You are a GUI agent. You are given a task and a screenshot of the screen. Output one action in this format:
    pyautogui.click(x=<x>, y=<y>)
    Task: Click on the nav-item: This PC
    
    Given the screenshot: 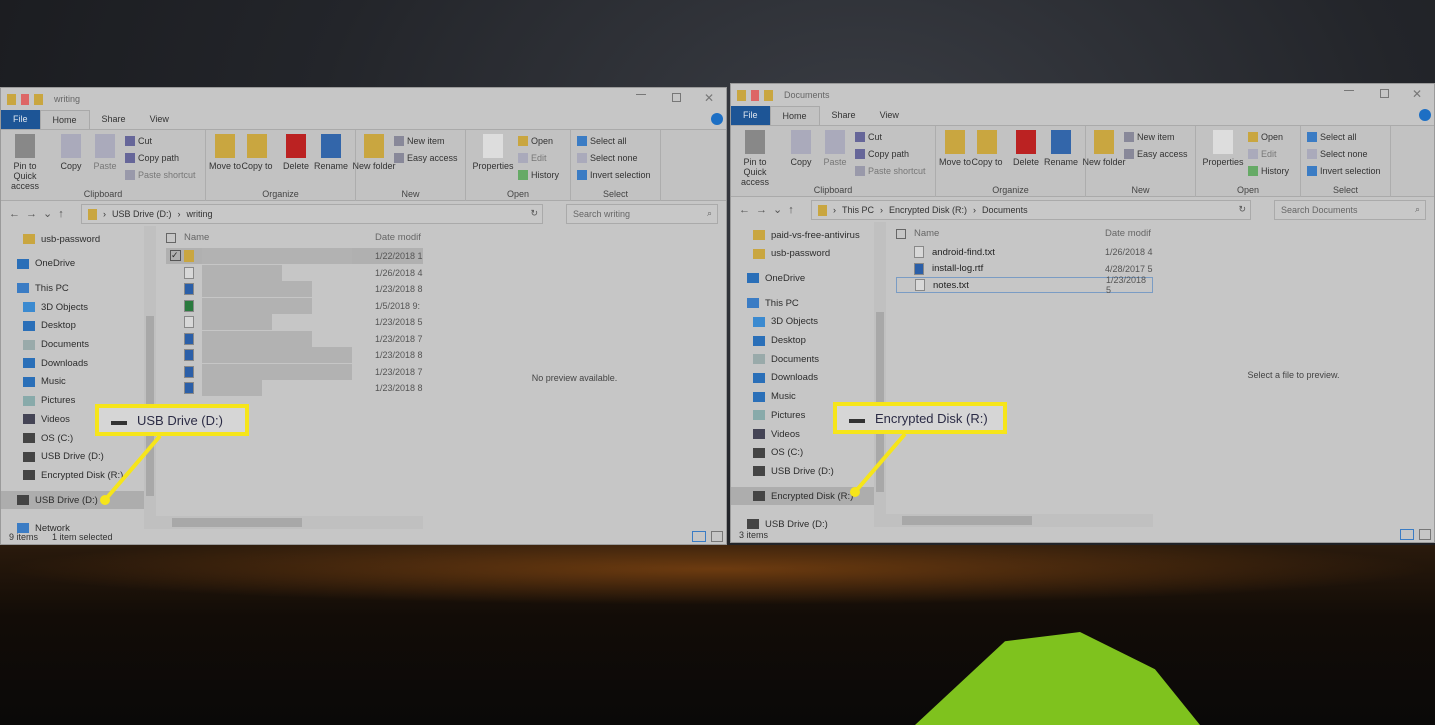 What is the action you would take?
    pyautogui.click(x=802, y=303)
    